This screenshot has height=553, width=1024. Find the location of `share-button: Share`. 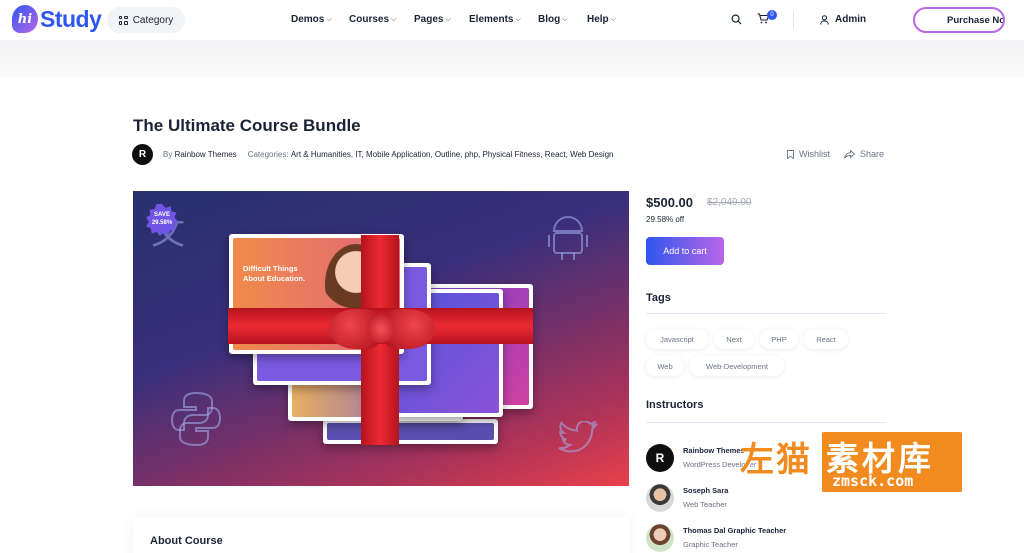

share-button: Share is located at coordinates (864, 154).